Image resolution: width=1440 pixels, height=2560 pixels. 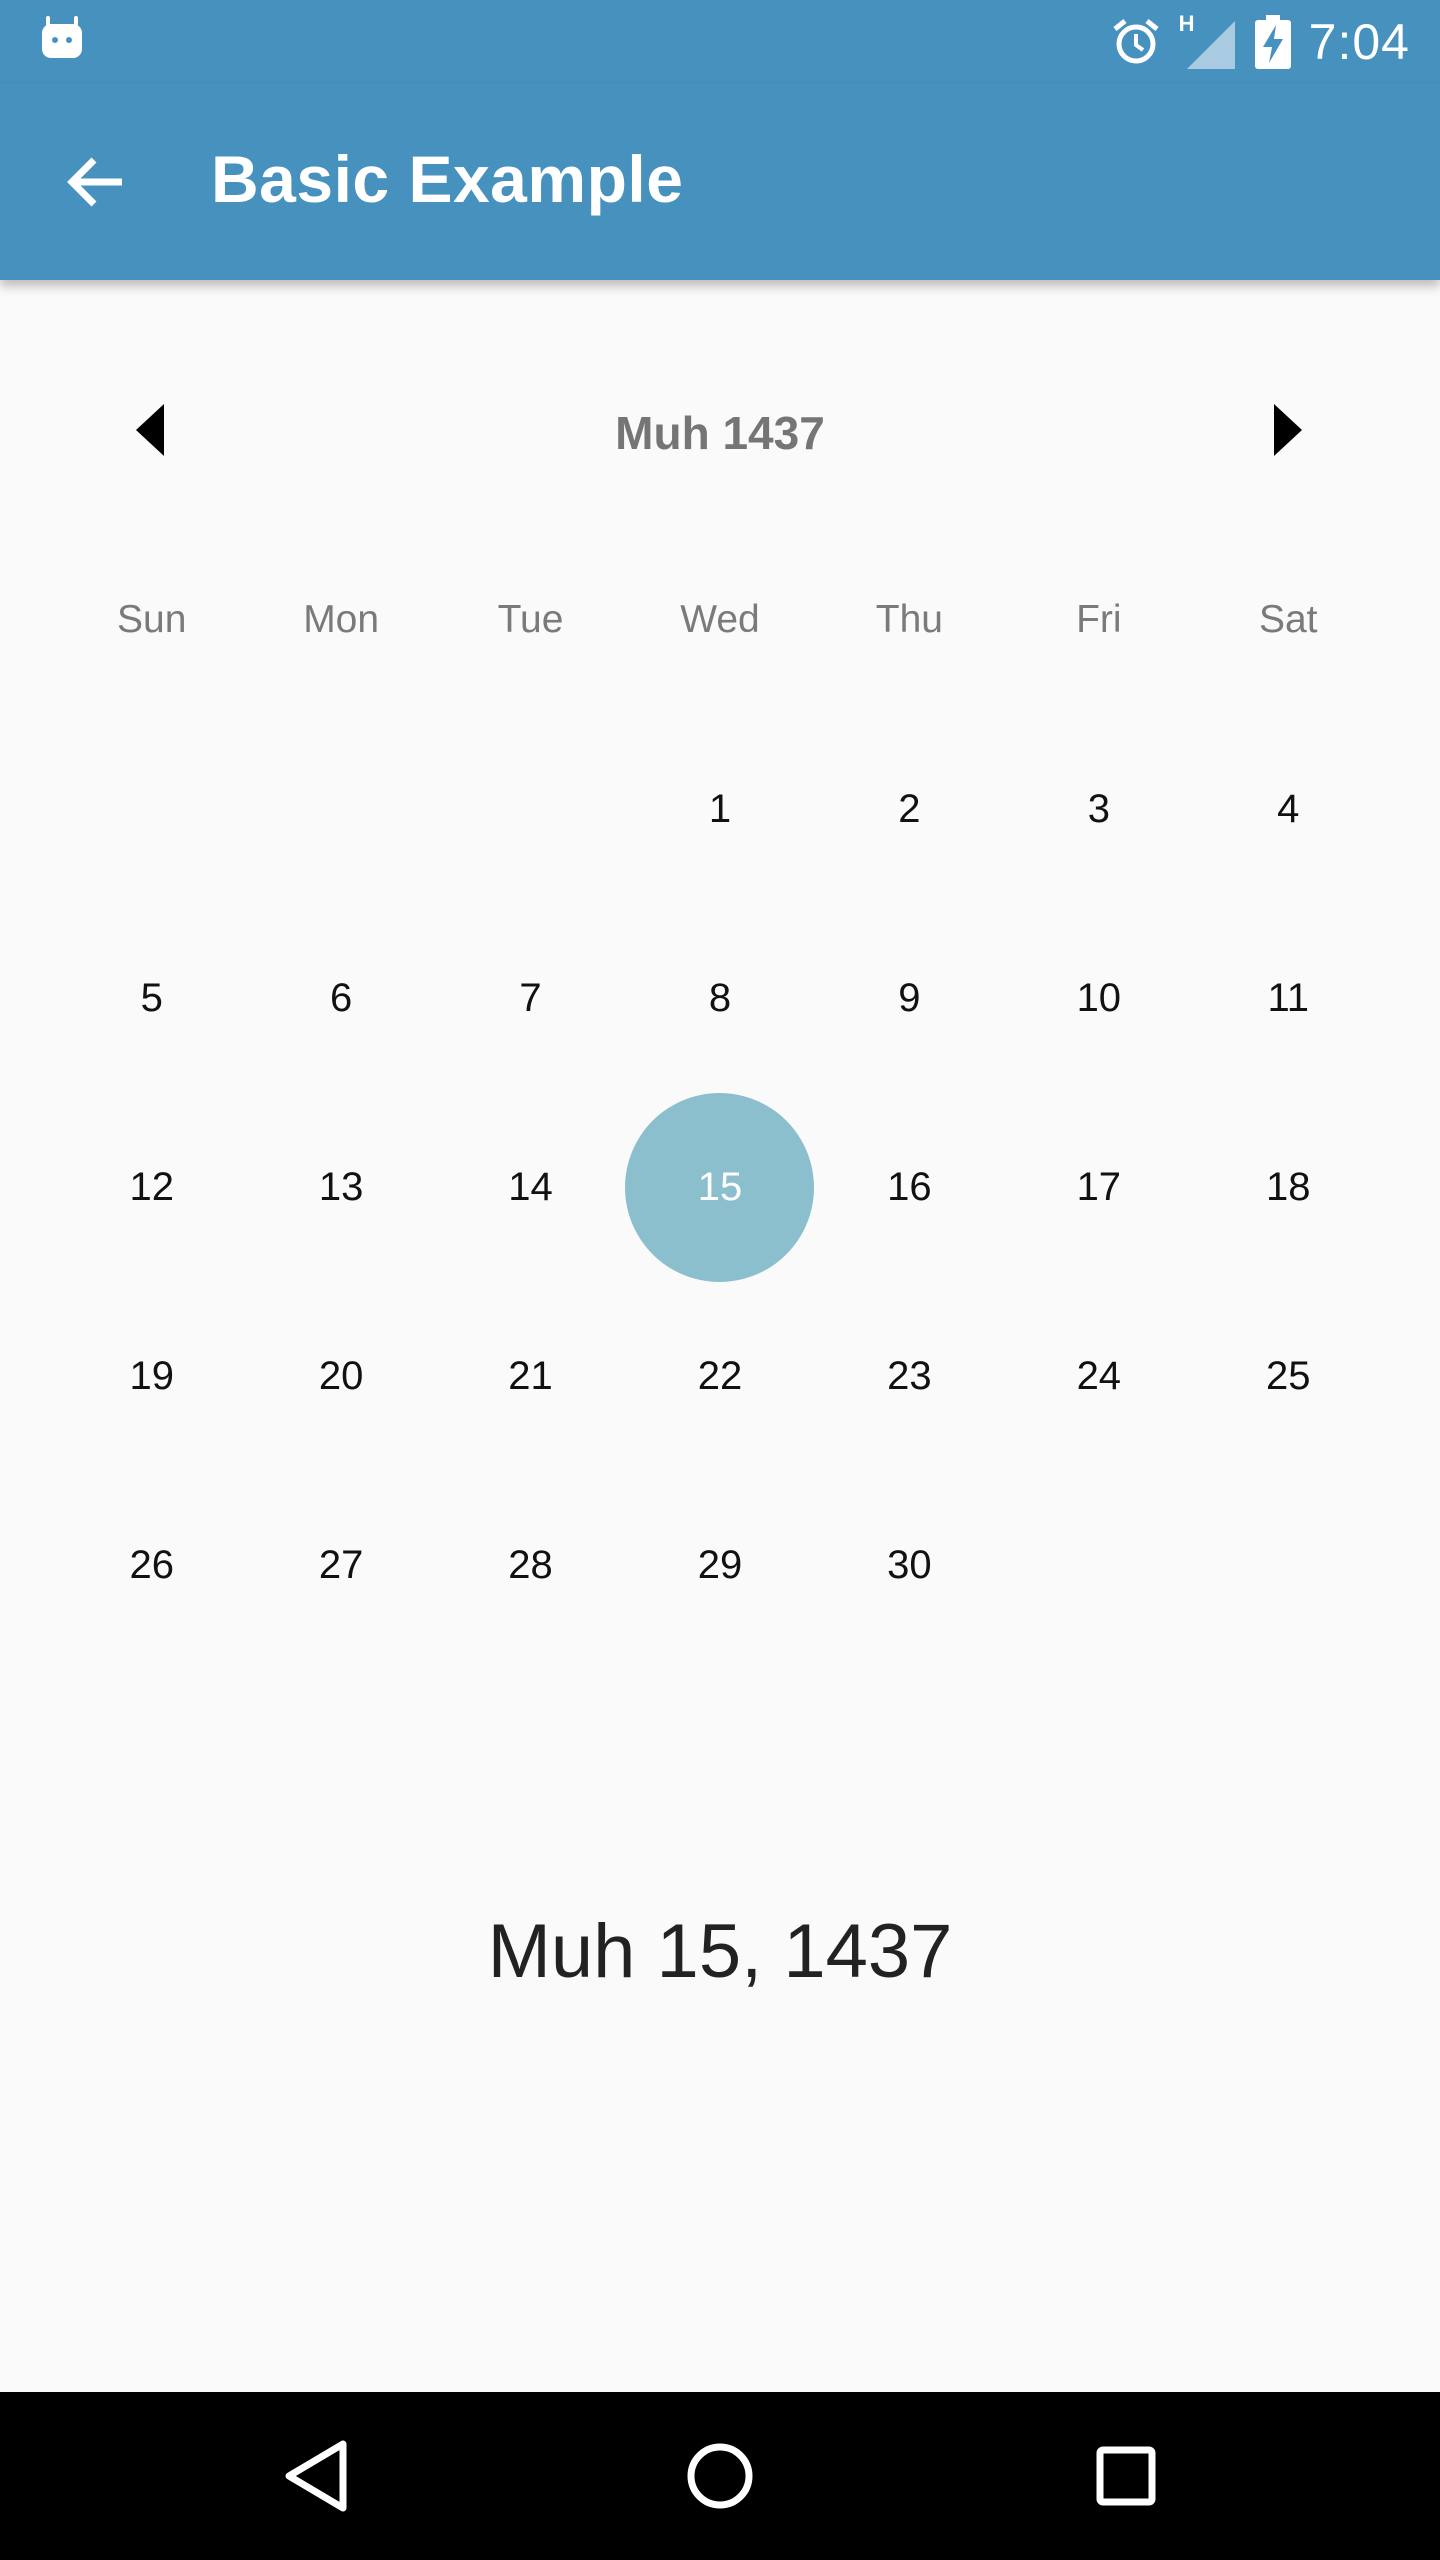 I want to click on day-cell: 20, so click(x=340, y=1376).